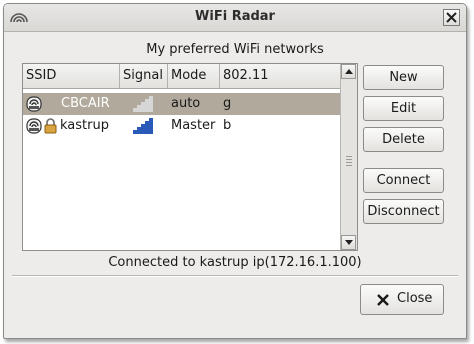  Describe the element at coordinates (403, 180) in the screenshot. I see `connect-button: Connect` at that location.